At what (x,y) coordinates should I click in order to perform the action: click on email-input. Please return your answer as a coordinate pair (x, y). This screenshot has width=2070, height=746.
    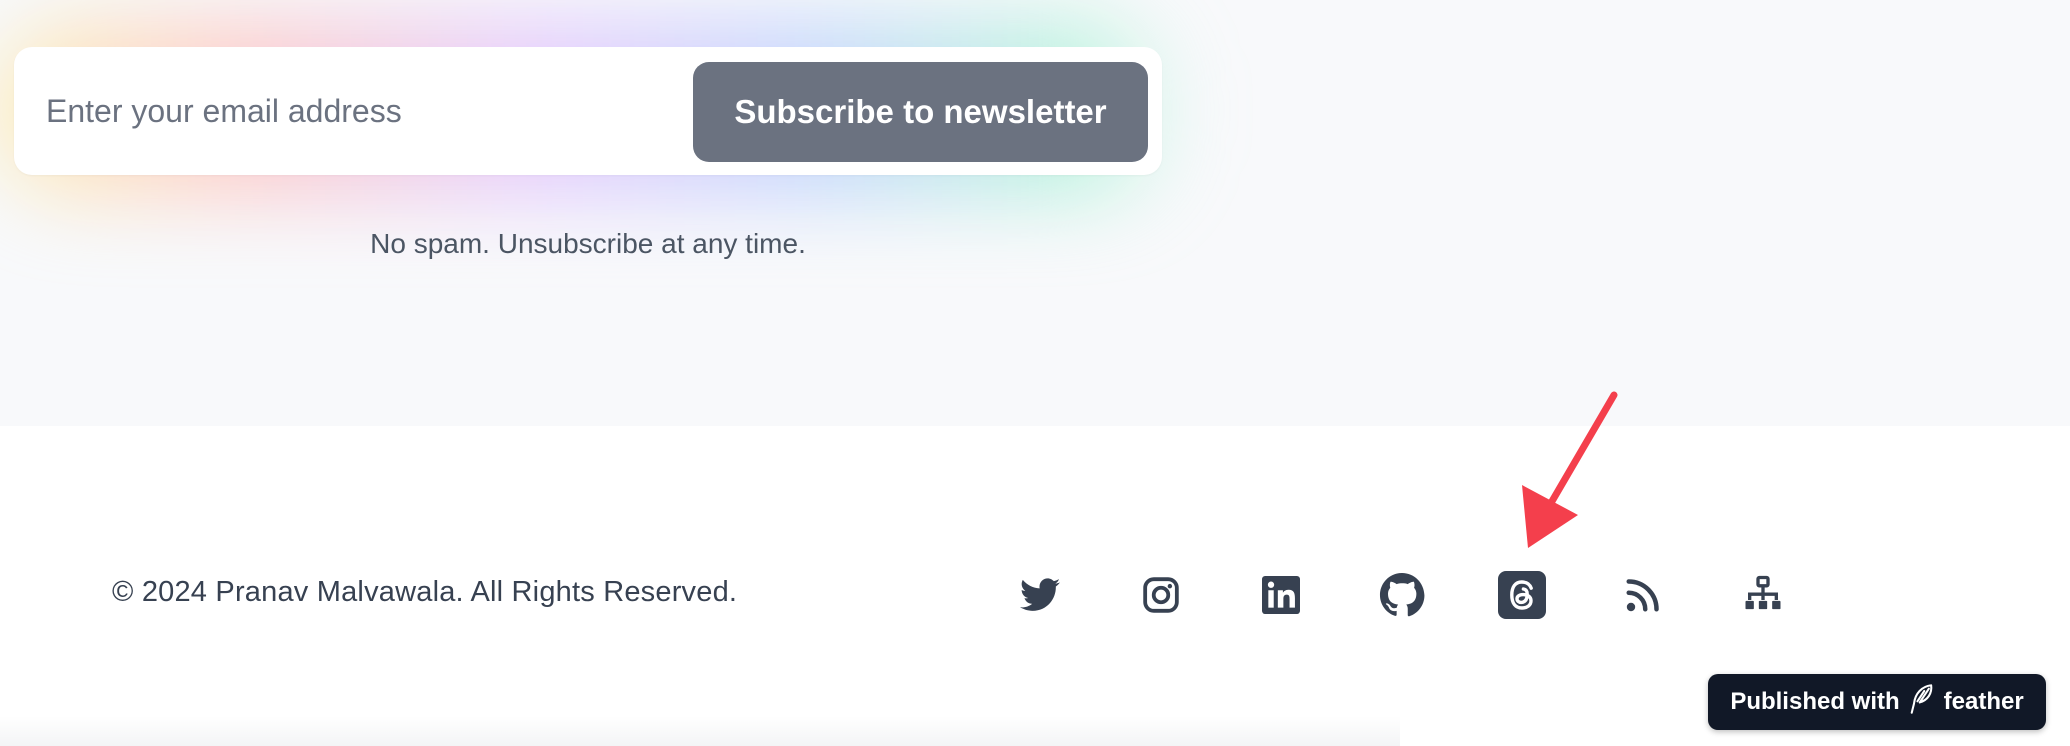
    Looking at the image, I should click on (350, 111).